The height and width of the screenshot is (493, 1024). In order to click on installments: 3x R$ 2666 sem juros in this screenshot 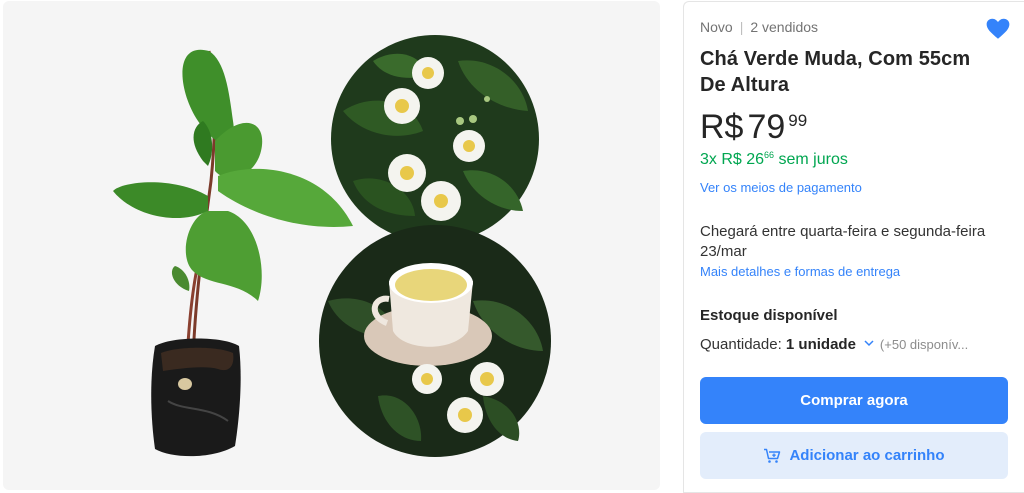, I will do `click(774, 159)`.